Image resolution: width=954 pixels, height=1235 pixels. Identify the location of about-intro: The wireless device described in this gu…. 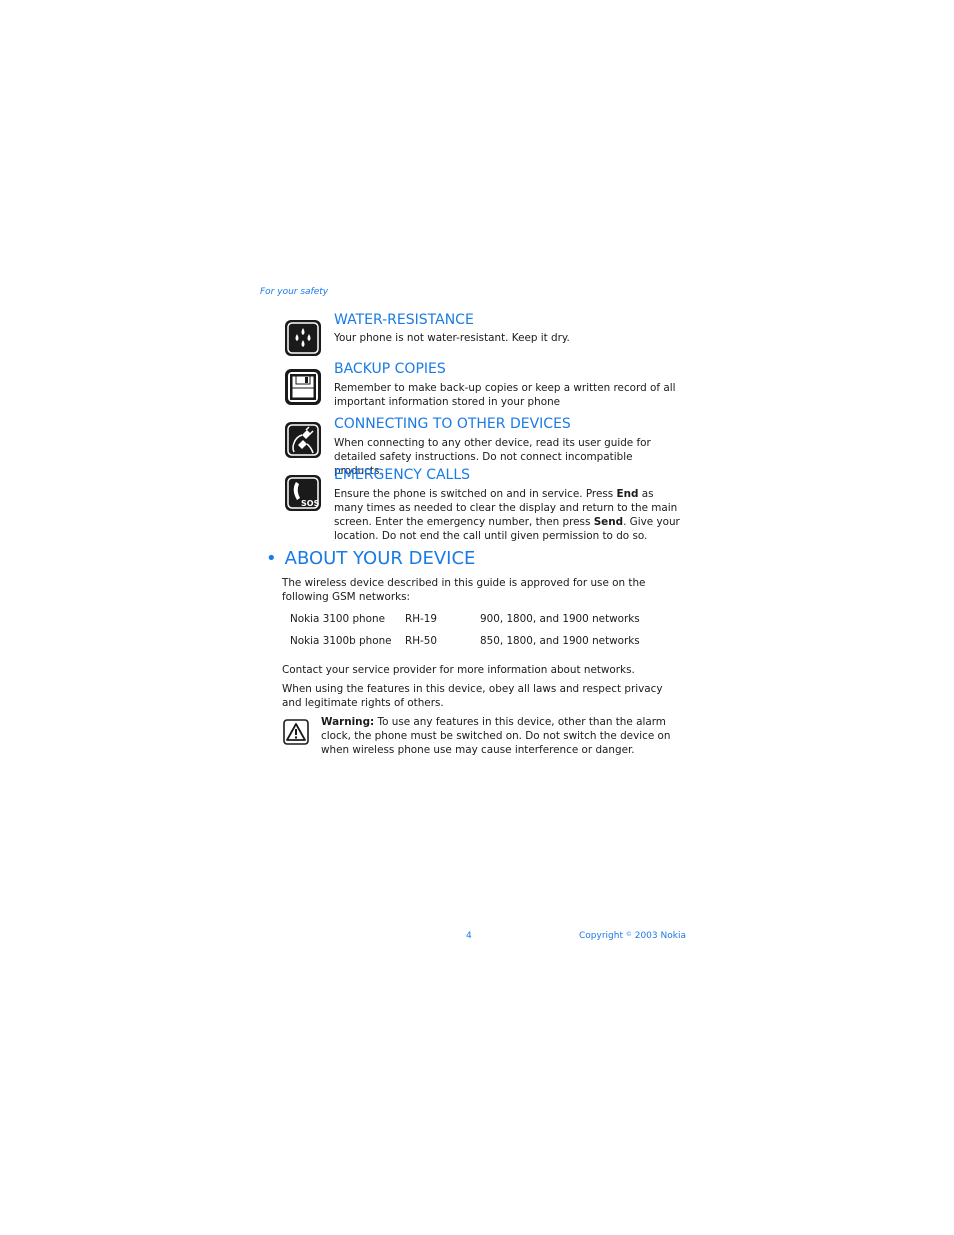
(464, 590).